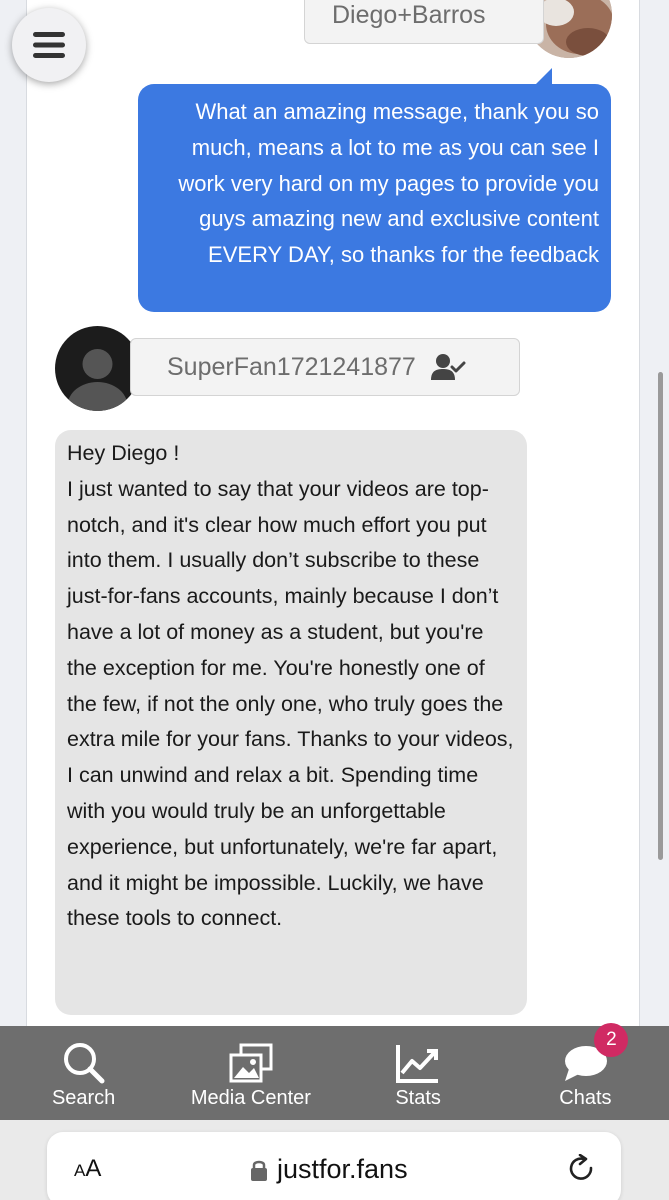  I want to click on address-bar: AA justfor.fans, so click(334, 1166).